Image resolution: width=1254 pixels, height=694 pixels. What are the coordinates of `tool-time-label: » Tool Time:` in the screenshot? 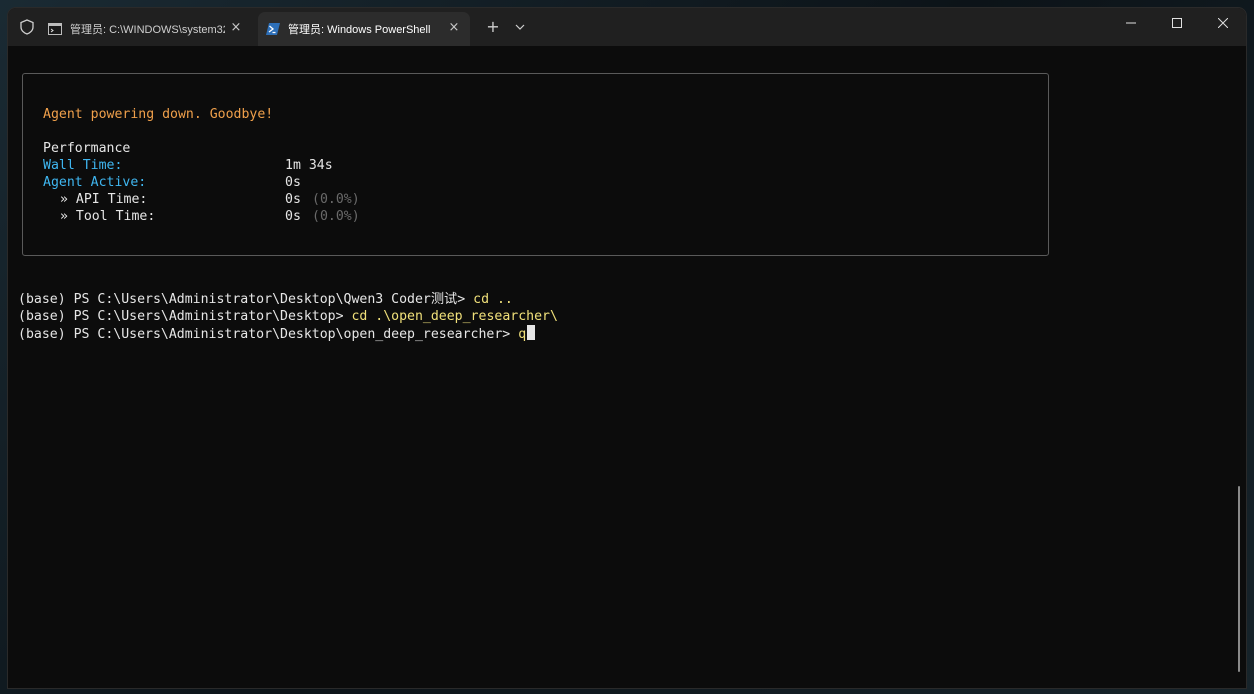 It's located at (108, 216).